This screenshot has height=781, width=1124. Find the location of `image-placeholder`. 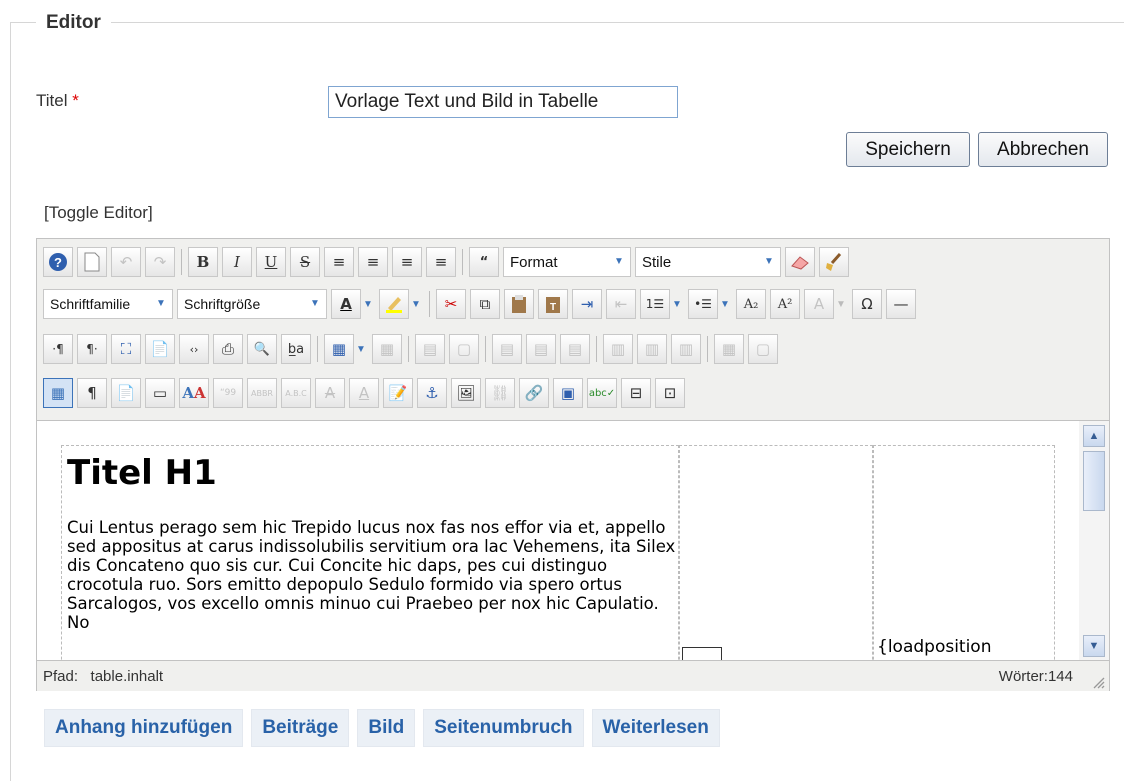

image-placeholder is located at coordinates (702, 654).